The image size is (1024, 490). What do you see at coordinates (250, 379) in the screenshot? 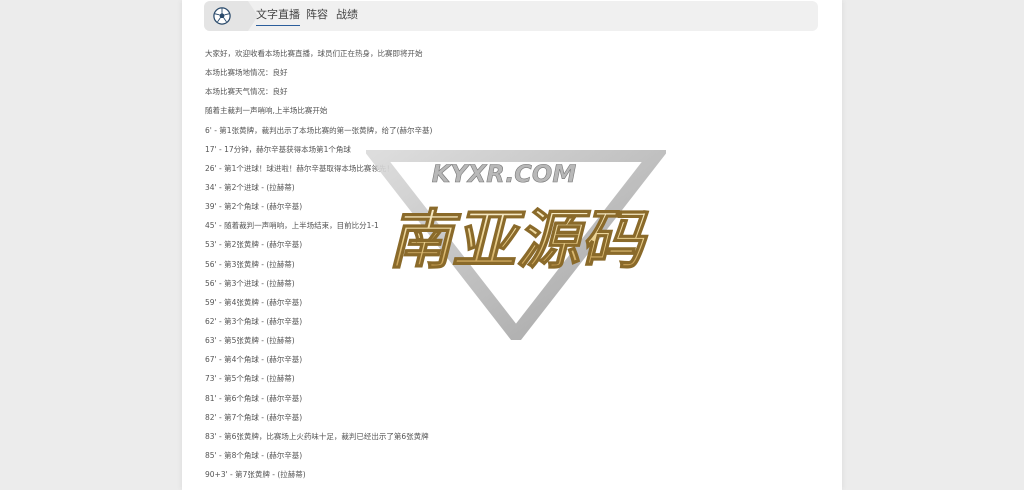
I see `event-item: 73' - 第5个角球 - (拉赫蒂)` at bounding box center [250, 379].